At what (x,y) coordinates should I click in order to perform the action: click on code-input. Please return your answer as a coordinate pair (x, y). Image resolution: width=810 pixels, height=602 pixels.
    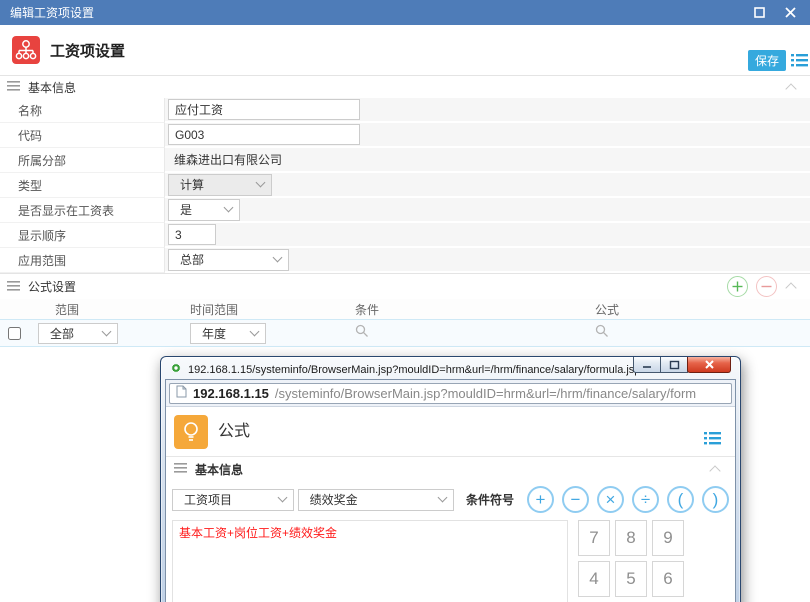
    Looking at the image, I should click on (264, 134).